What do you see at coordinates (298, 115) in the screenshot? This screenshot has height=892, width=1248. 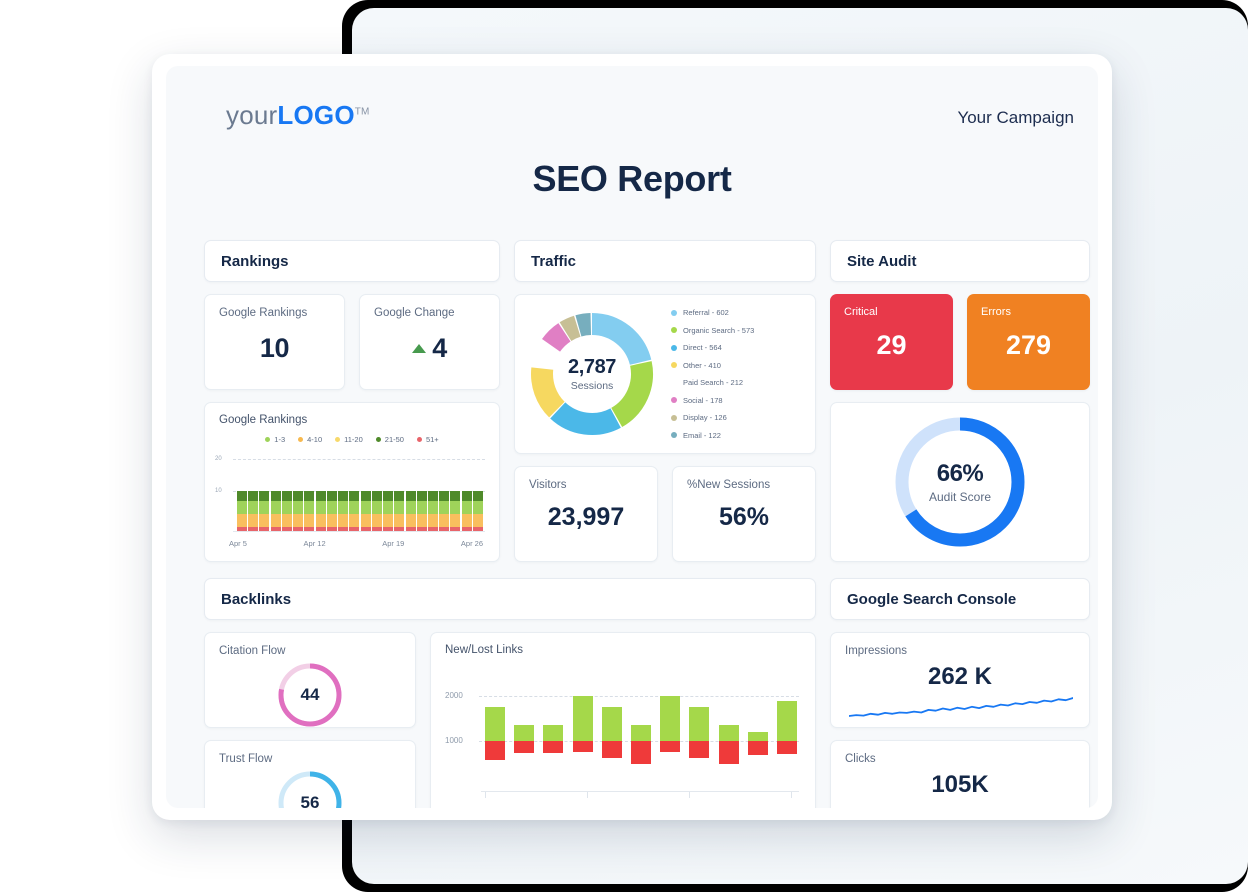 I see `brand-logo: yourLOGOTM` at bounding box center [298, 115].